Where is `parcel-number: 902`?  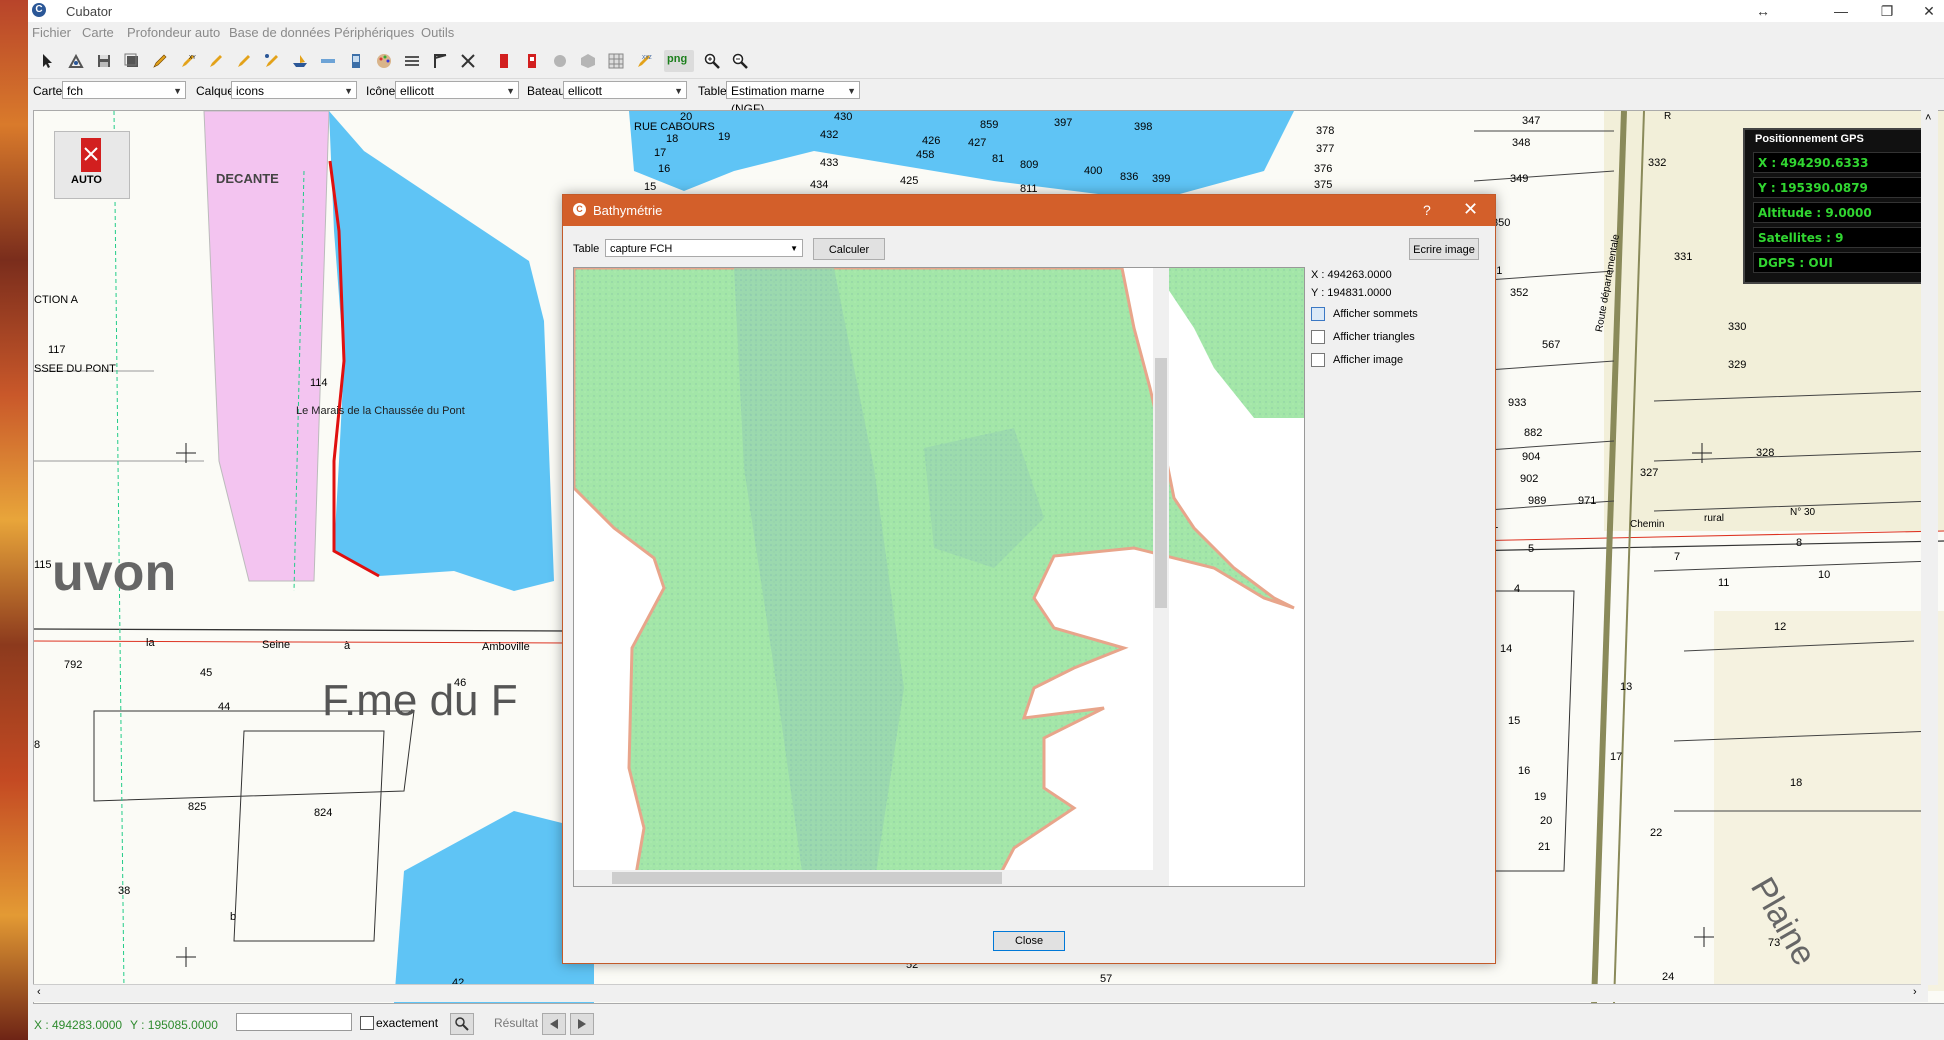 parcel-number: 902 is located at coordinates (1529, 479).